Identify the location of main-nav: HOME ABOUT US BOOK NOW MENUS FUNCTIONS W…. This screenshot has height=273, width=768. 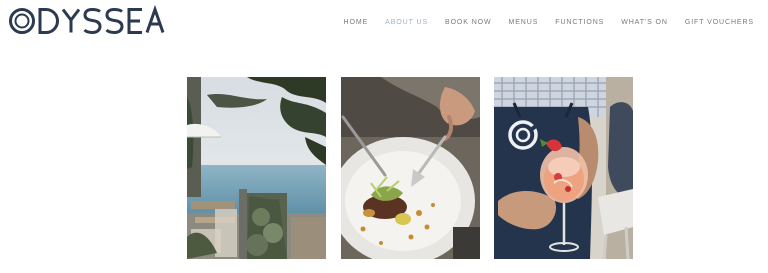
(540, 22).